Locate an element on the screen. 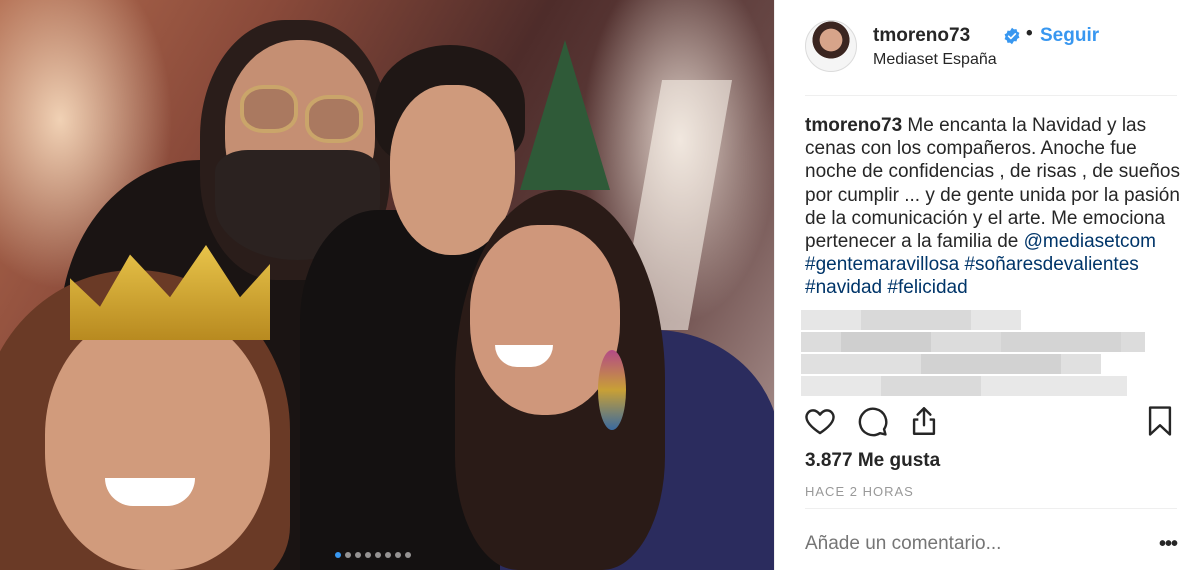  comment-bar: ••• is located at coordinates (991, 539).